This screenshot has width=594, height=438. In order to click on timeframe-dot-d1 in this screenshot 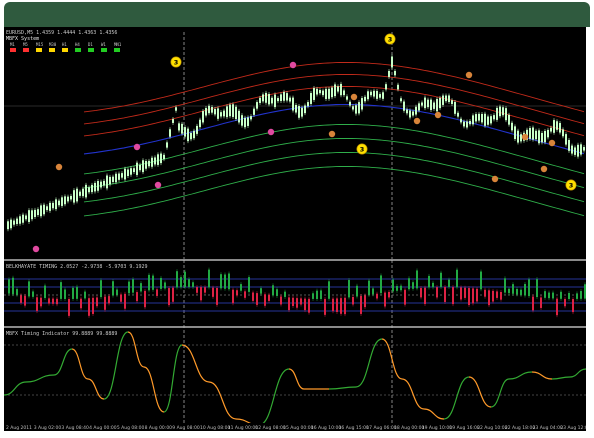, I will do `click(91, 50)`.